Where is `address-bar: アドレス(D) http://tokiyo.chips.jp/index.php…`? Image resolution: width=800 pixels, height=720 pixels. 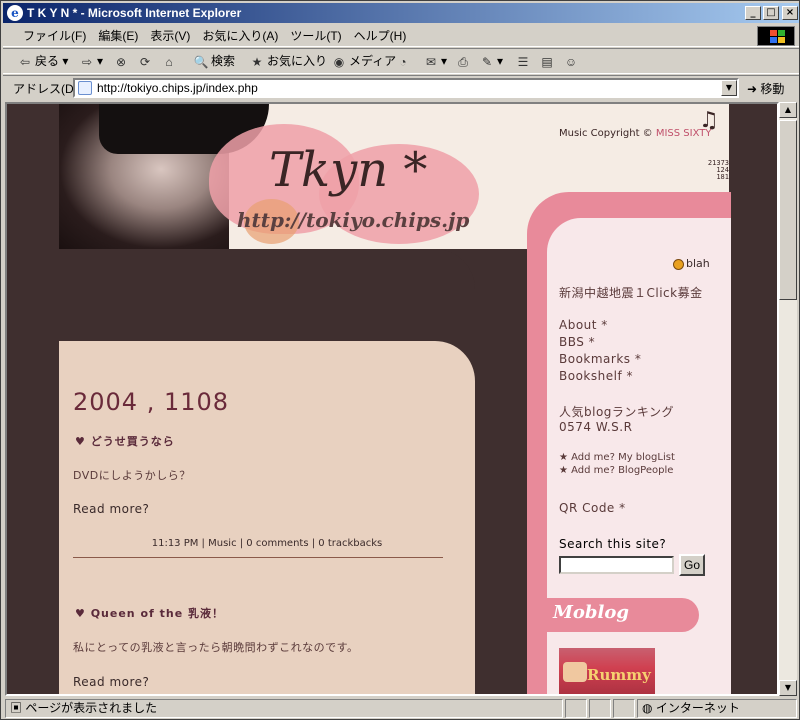 address-bar: アドレス(D) http://tokiyo.chips.jp/index.php… is located at coordinates (401, 87).